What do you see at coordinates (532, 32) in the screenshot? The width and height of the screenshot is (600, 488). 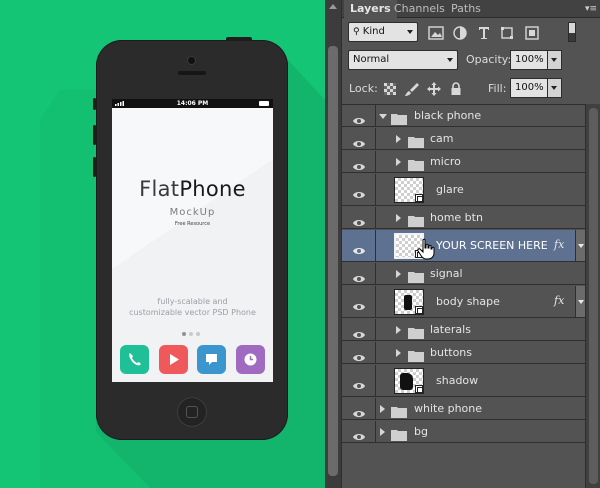 I see `filter-smart-object-icon` at bounding box center [532, 32].